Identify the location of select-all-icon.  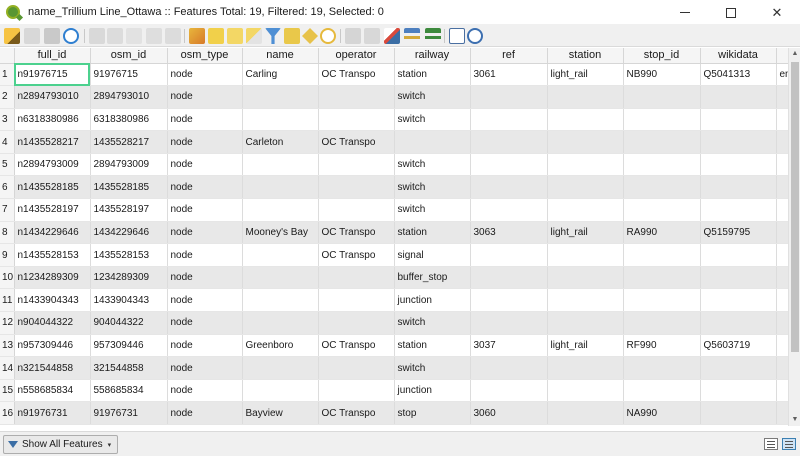
(216, 36).